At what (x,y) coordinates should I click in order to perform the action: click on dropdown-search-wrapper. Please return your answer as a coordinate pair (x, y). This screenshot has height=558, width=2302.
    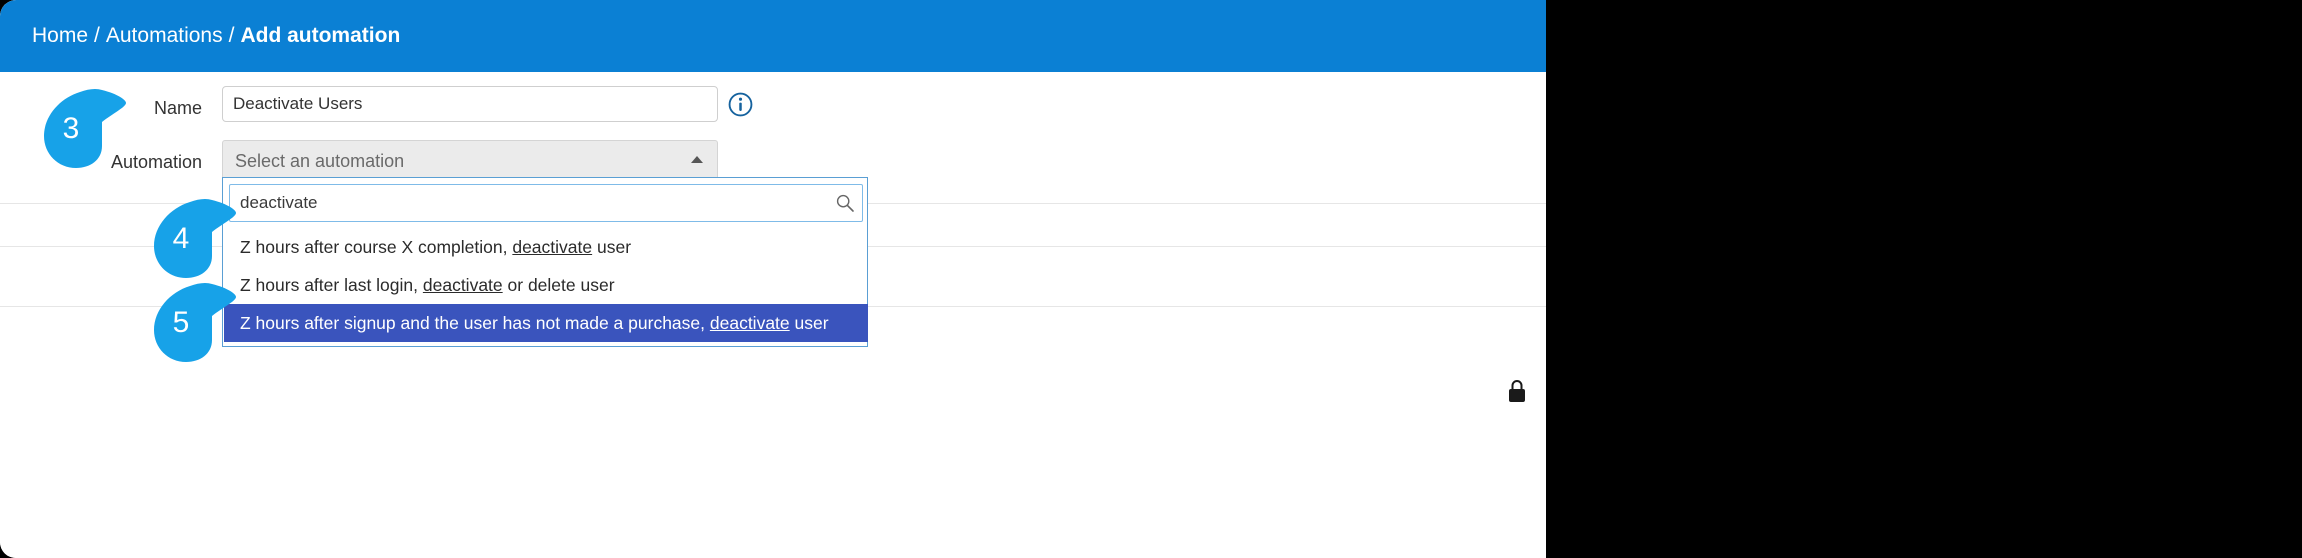
    Looking at the image, I should click on (546, 203).